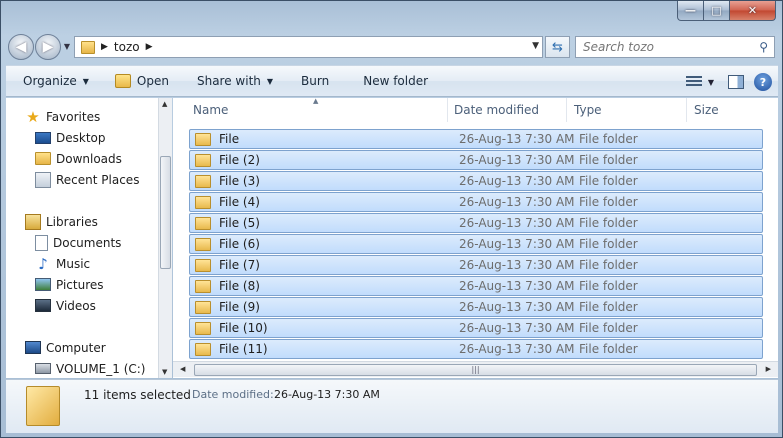 This screenshot has width=783, height=438. I want to click on share-with-label: Share with, so click(228, 81).